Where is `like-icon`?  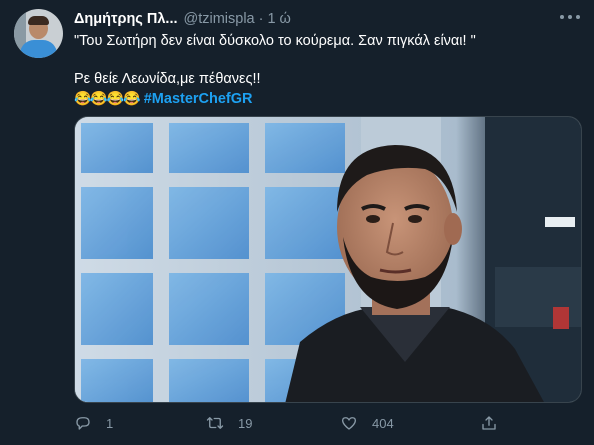
like-icon is located at coordinates (349, 423).